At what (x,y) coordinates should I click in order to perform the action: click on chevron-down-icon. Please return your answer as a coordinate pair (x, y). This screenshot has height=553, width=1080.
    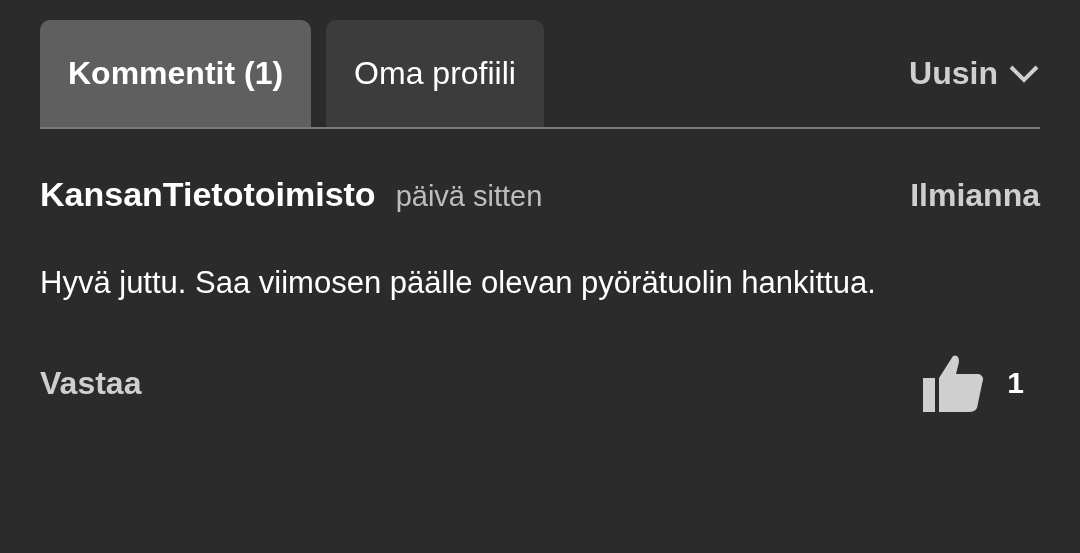
    Looking at the image, I should click on (1024, 73).